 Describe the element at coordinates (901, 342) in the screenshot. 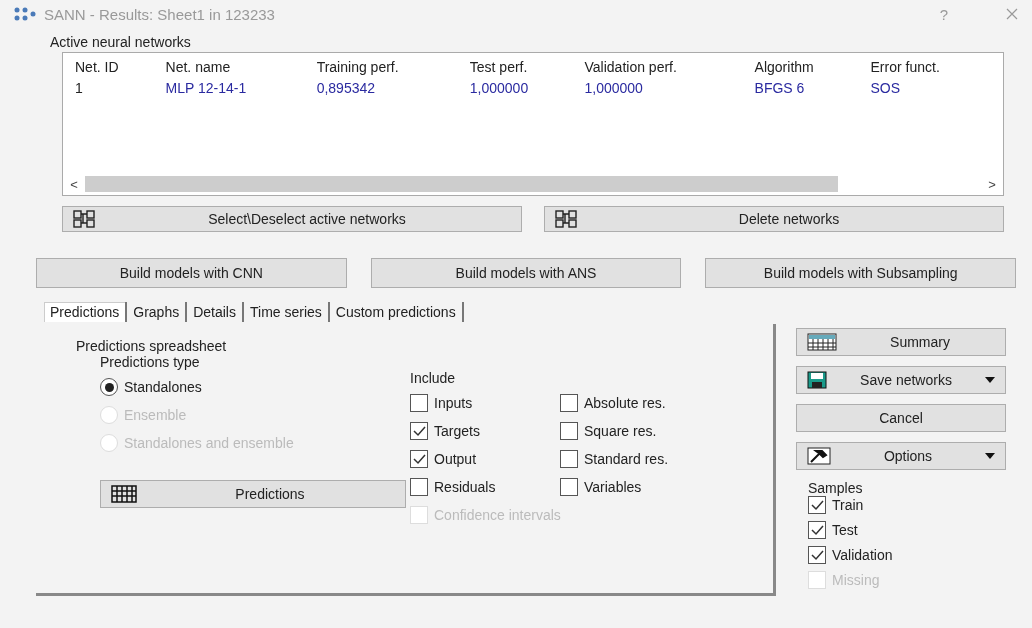

I see `summary-button: Summary` at that location.